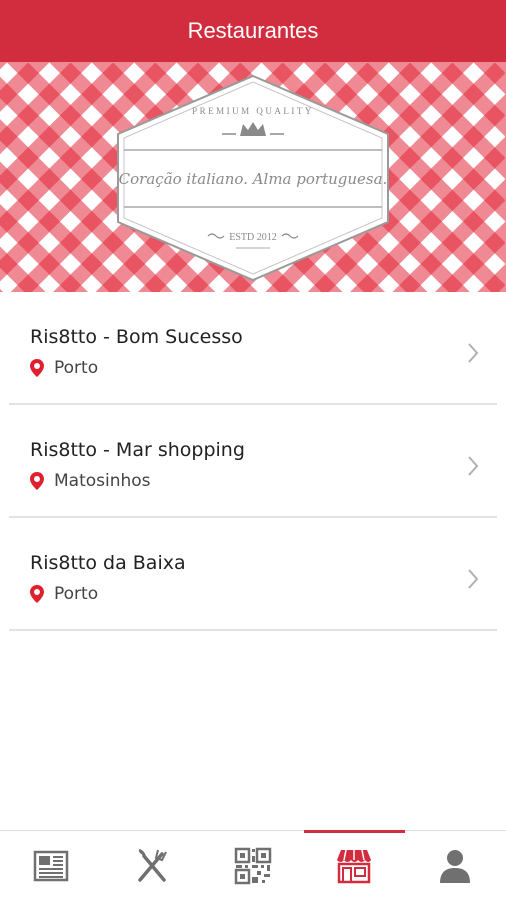  Describe the element at coordinates (253, 111) in the screenshot. I see `premium-quality-text: PREMIUM QUALITY` at that location.